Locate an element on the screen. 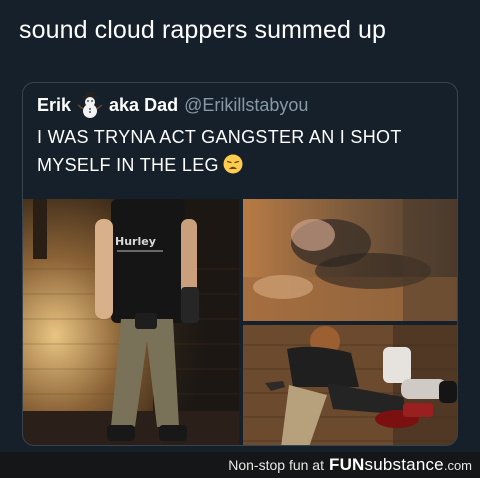 The height and width of the screenshot is (478, 480). photo-shot-leg is located at coordinates (350, 385).